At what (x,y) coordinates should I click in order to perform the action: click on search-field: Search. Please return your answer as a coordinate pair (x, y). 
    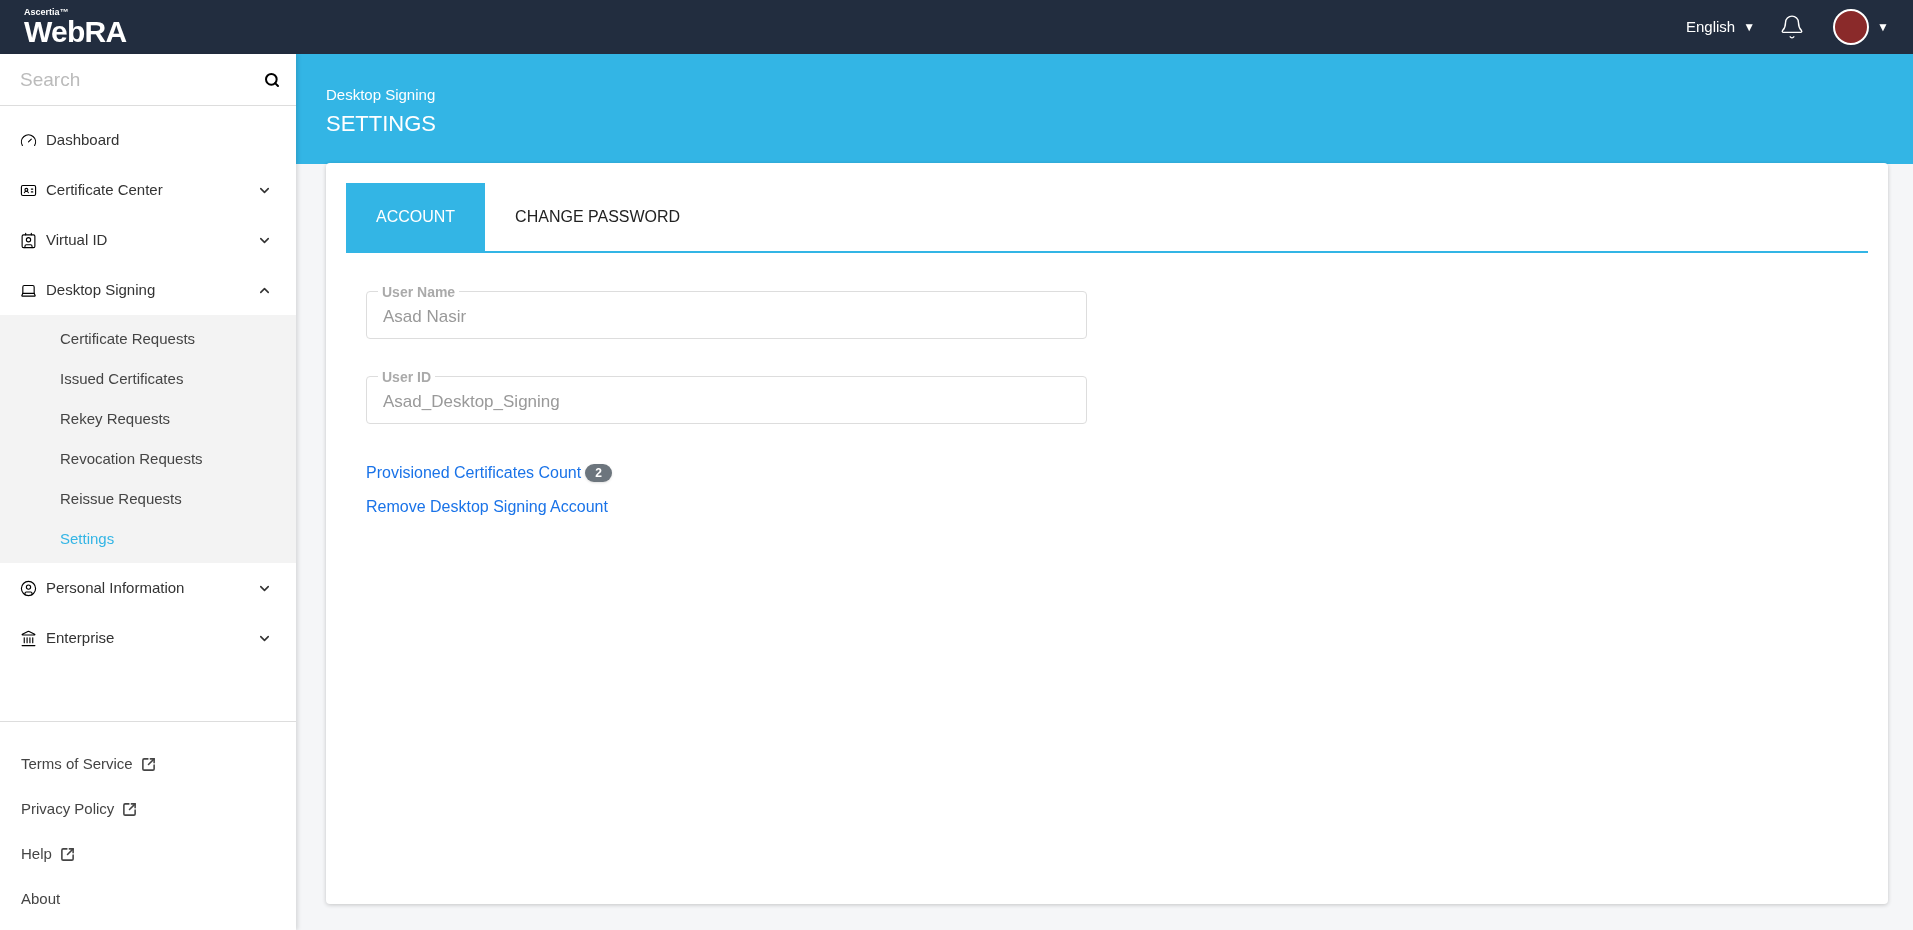
    Looking at the image, I should click on (148, 80).